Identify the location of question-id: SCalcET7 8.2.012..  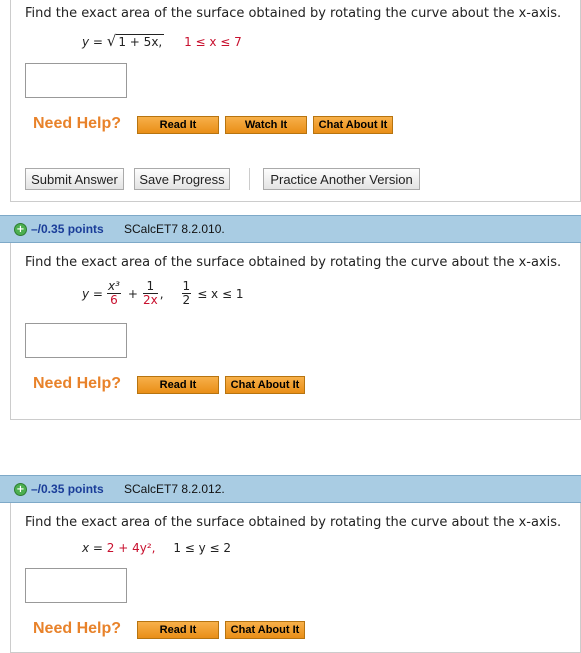
(174, 489).